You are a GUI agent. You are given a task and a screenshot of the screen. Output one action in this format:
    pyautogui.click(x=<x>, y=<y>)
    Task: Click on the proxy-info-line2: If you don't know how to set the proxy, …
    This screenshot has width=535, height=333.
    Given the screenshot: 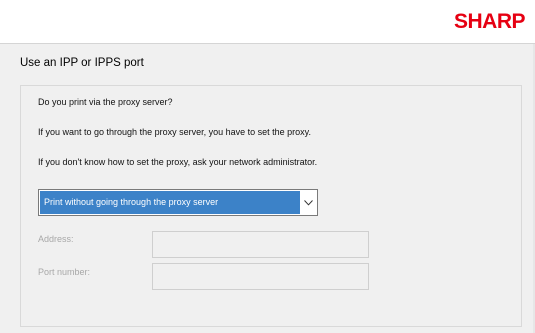 What is the action you would take?
    pyautogui.click(x=178, y=162)
    